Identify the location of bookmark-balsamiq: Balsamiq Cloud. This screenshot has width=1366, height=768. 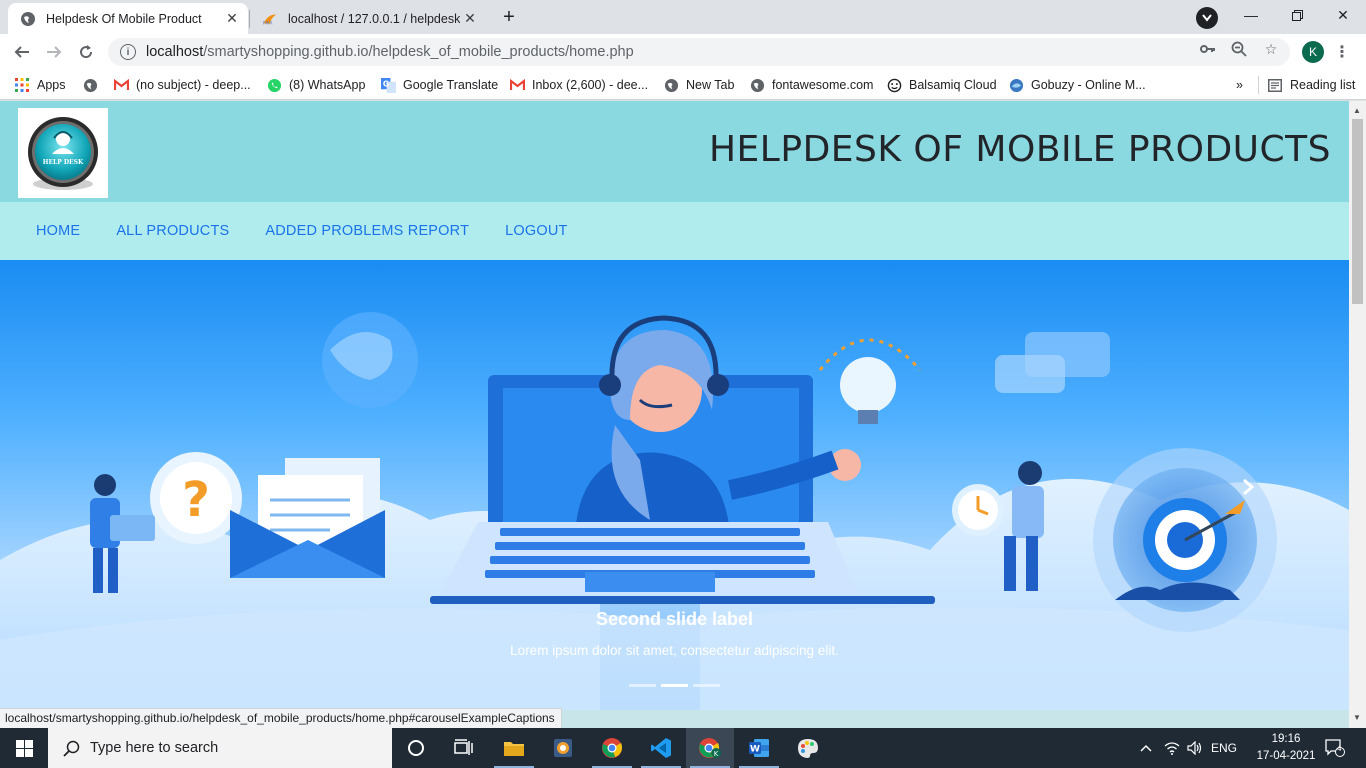
(941, 85).